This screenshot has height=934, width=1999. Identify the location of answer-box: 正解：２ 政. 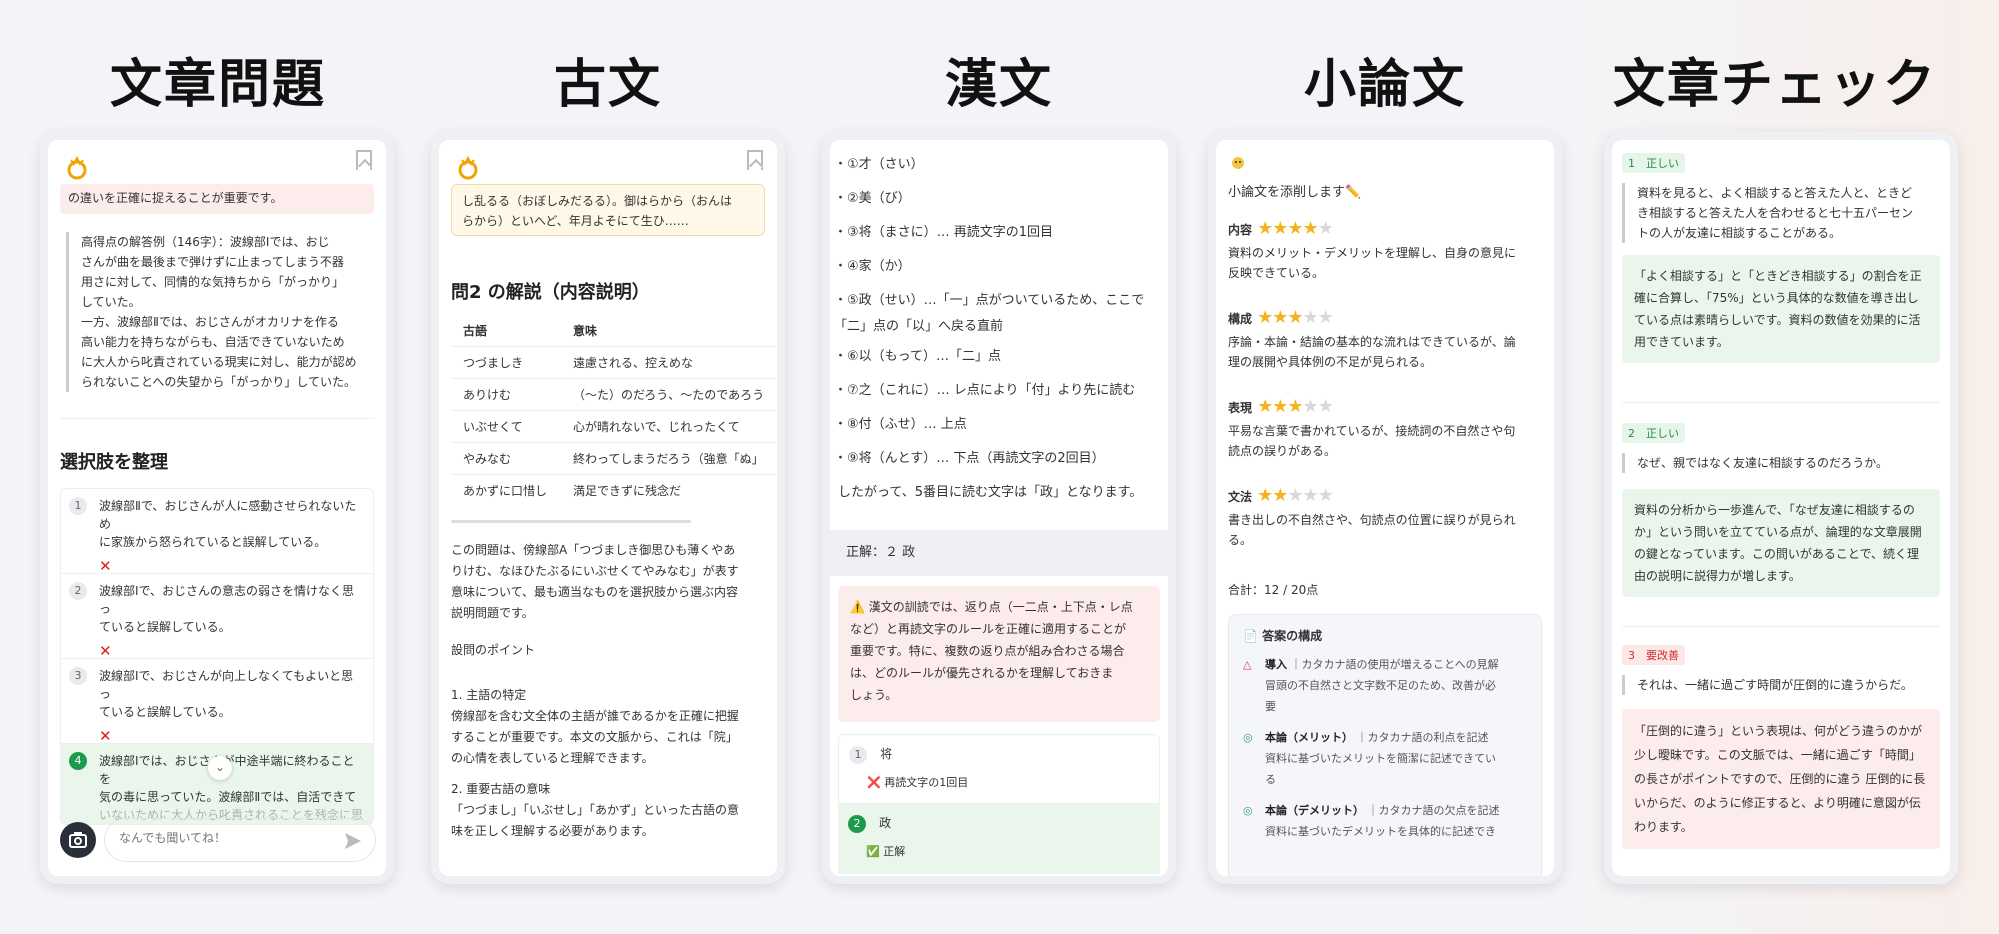
(999, 553).